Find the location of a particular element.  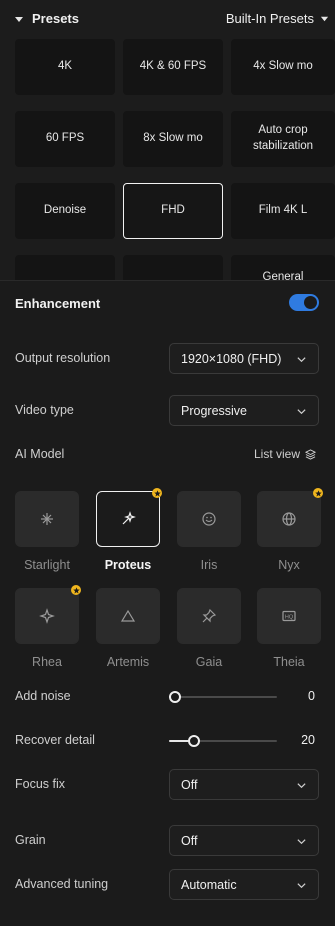

sparkle-icon is located at coordinates (47, 519).